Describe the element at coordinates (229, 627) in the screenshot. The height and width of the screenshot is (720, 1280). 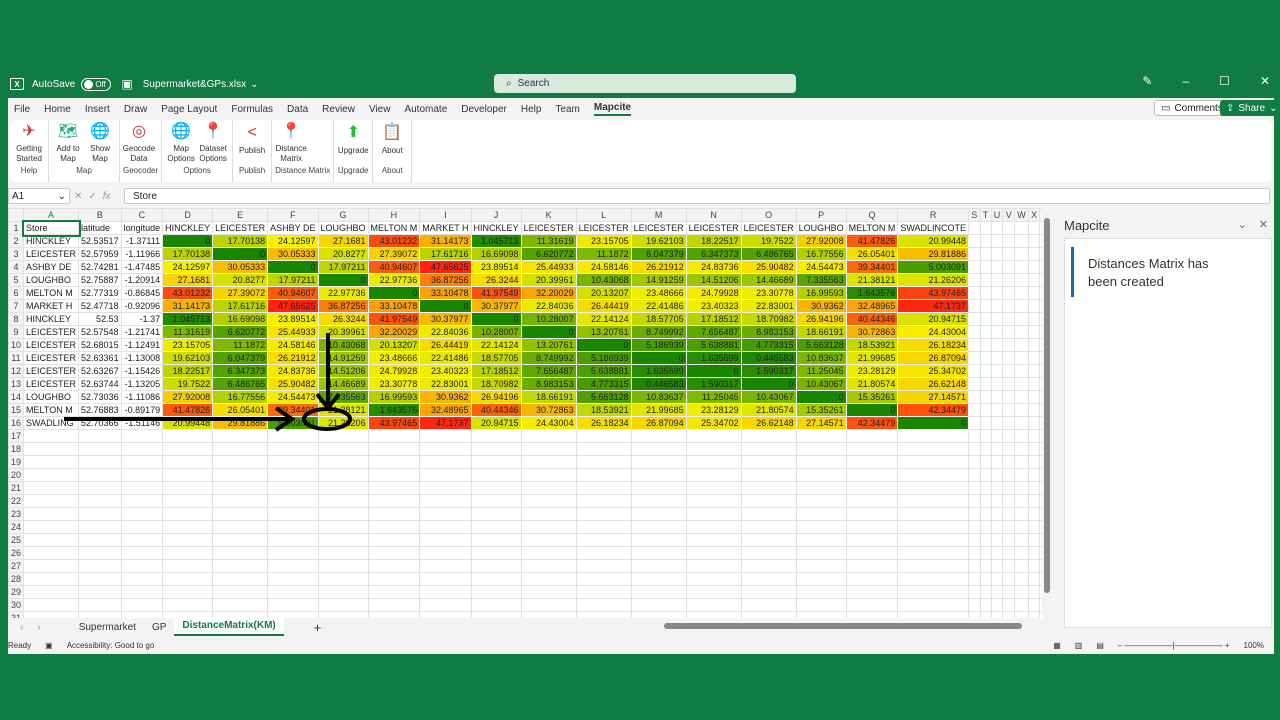
I see `sheet-tab: DistanceMatrix(KM)` at that location.